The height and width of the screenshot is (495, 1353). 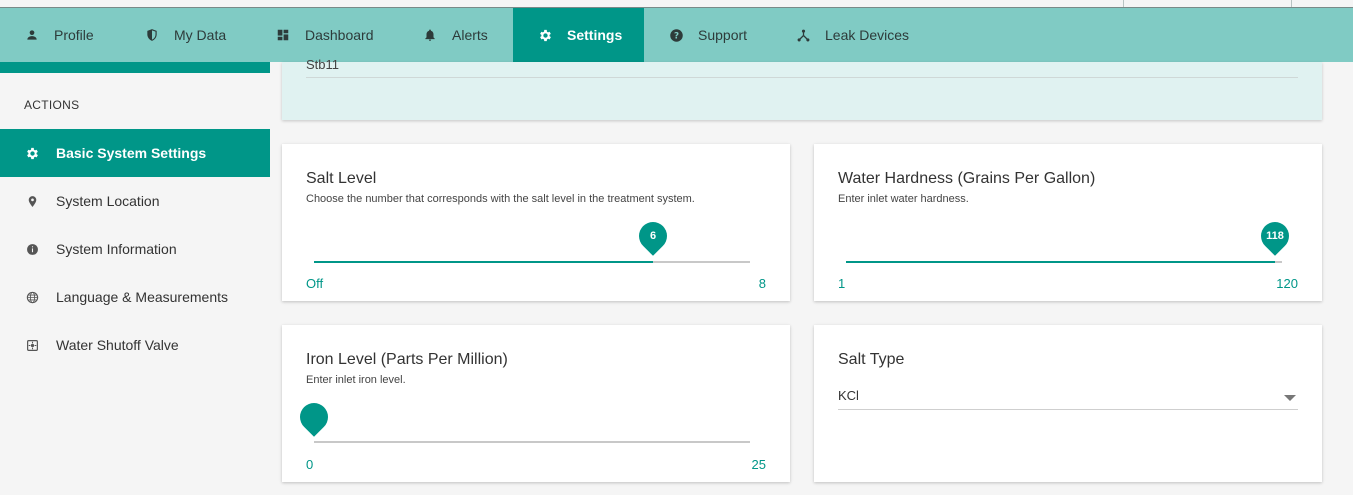 I want to click on nav-label: Profile, so click(x=74, y=35).